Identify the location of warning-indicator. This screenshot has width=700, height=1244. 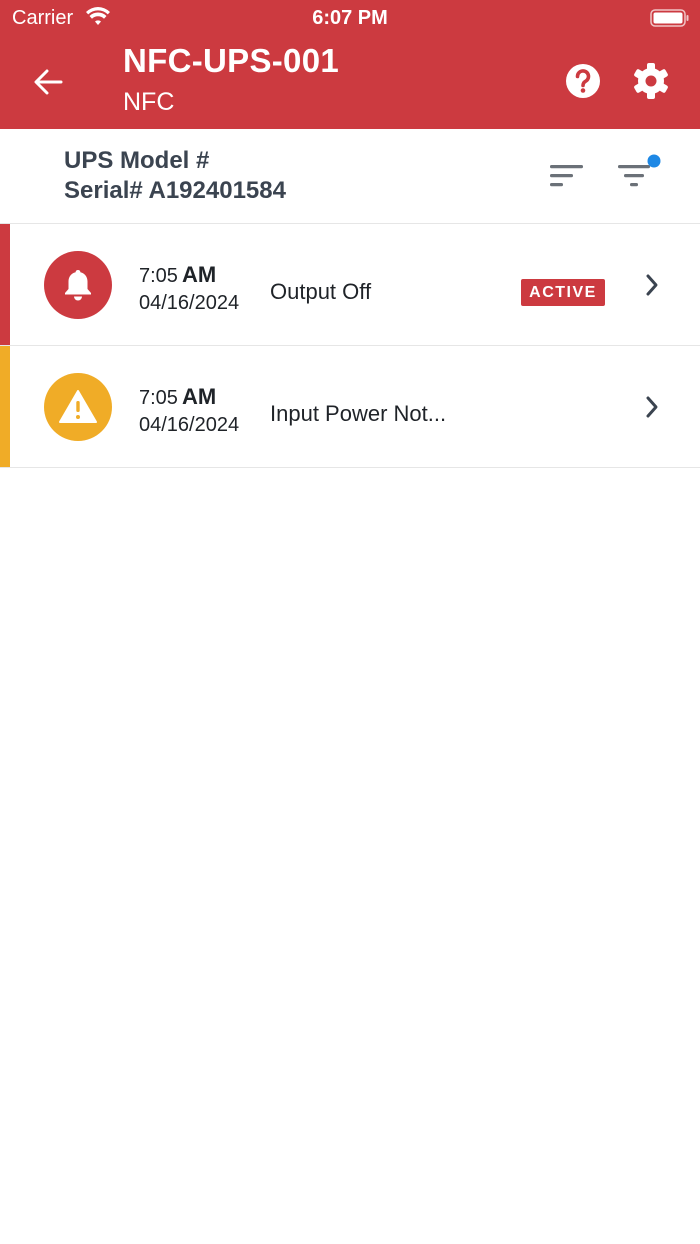
(78, 407).